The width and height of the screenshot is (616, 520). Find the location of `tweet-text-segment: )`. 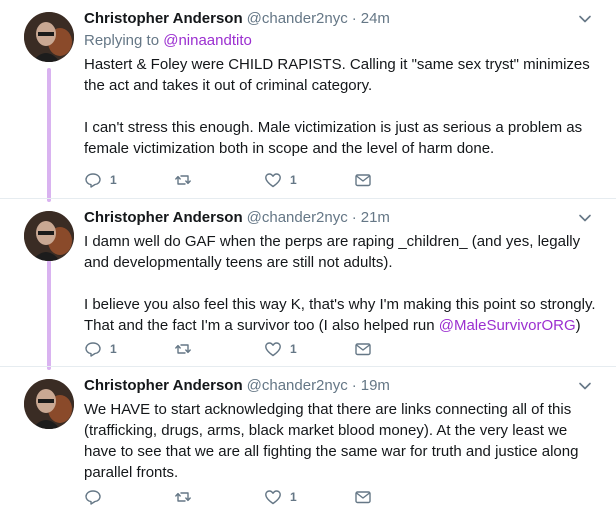

tweet-text-segment: ) is located at coordinates (578, 325).